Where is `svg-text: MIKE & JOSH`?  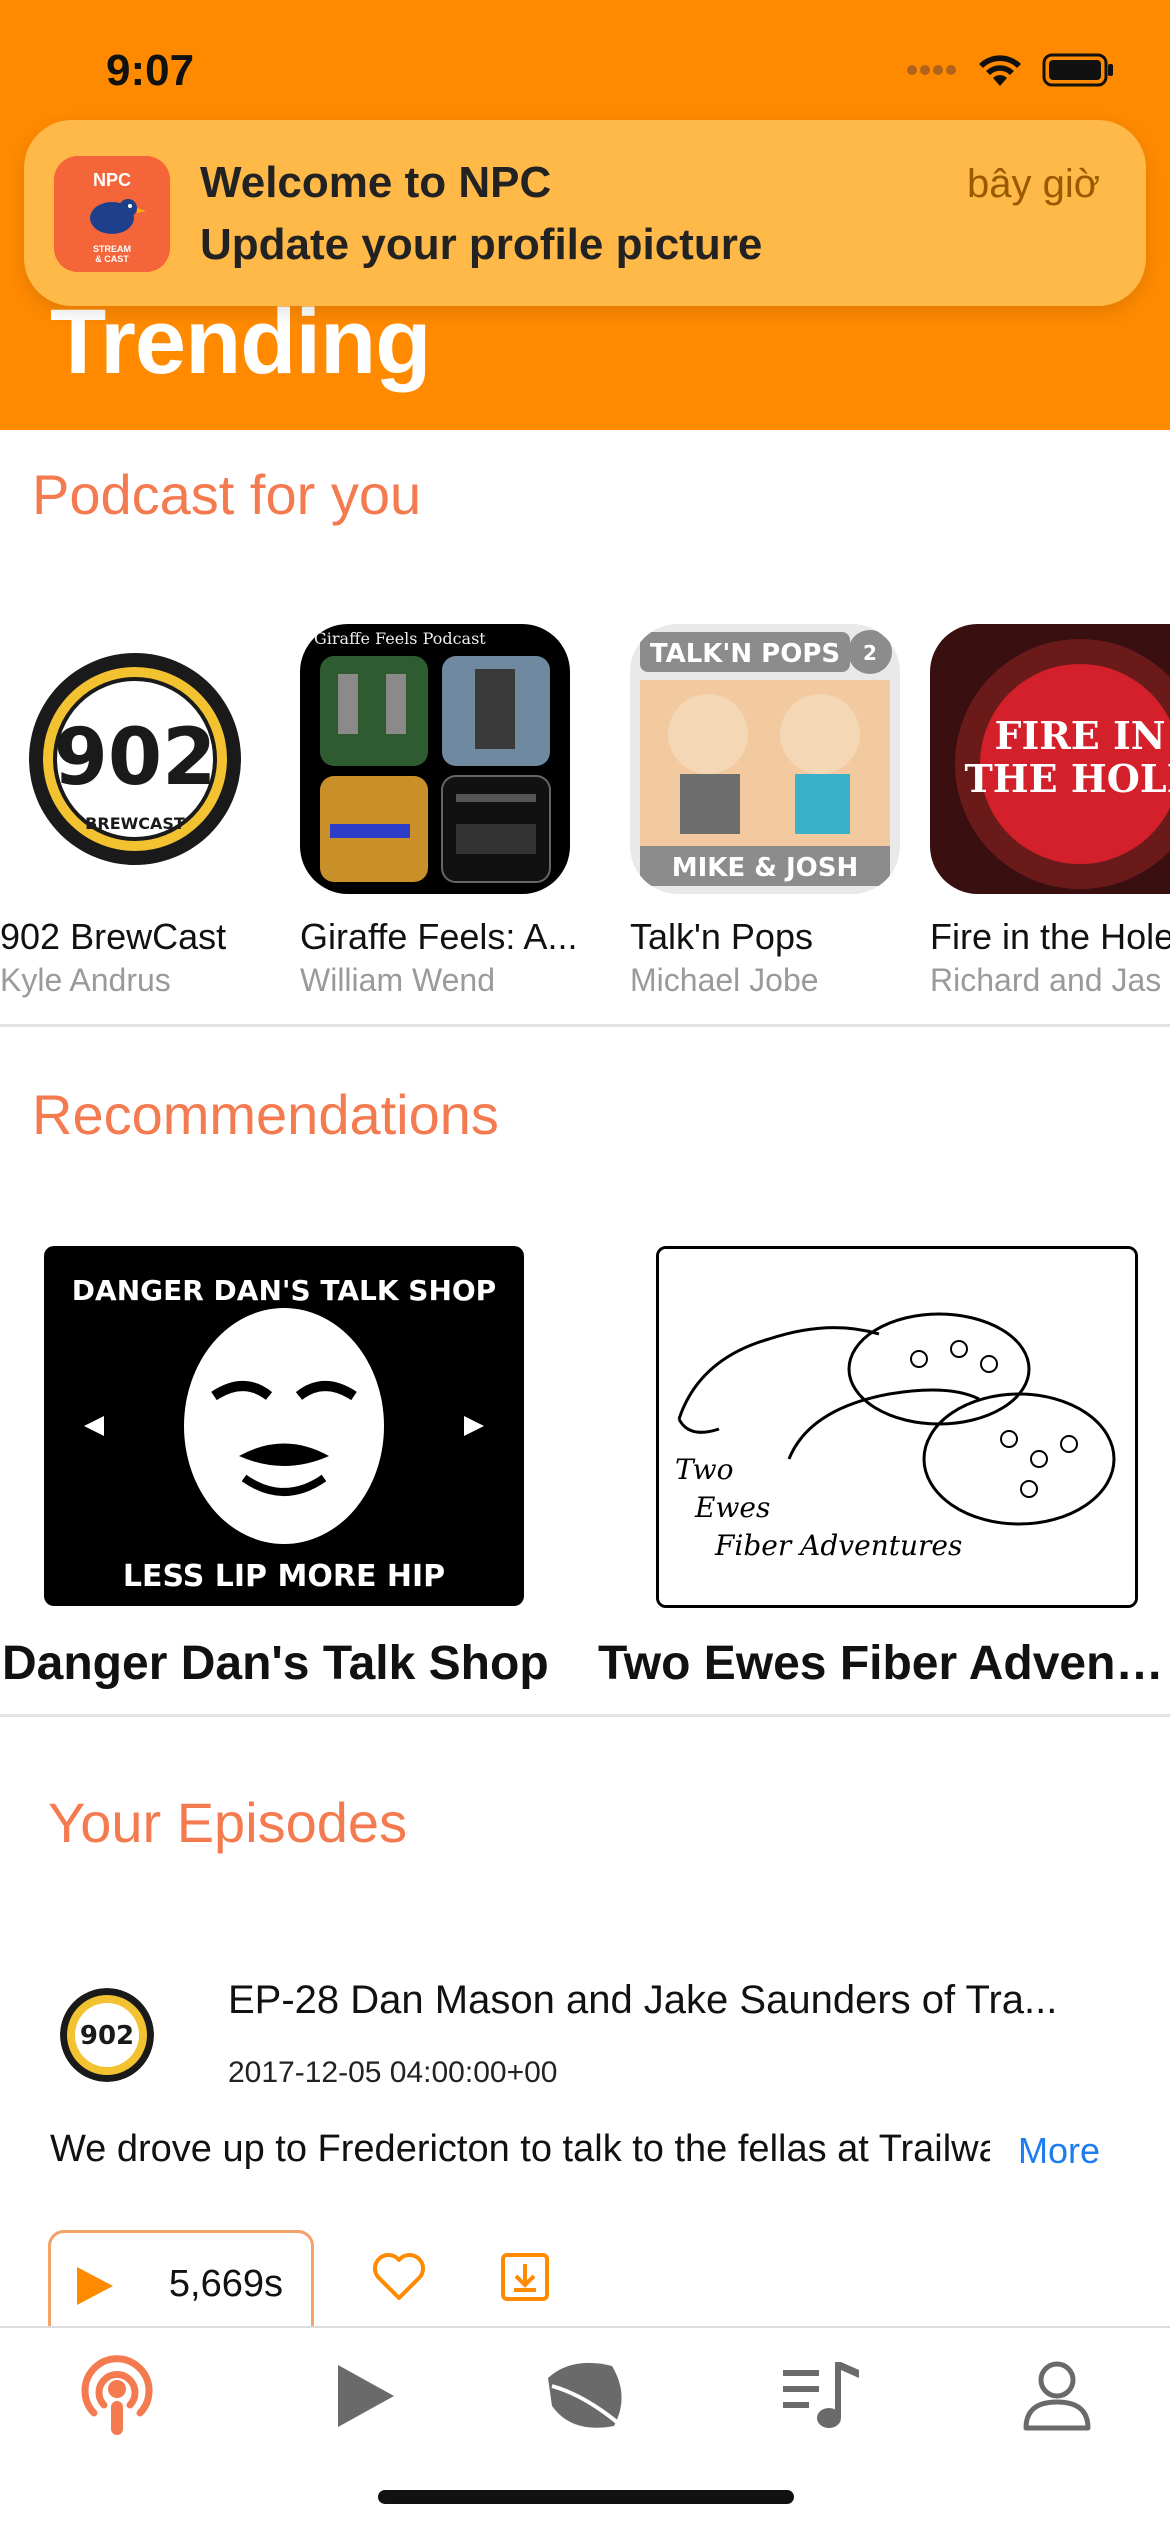
svg-text: MIKE & JOSH is located at coordinates (765, 868).